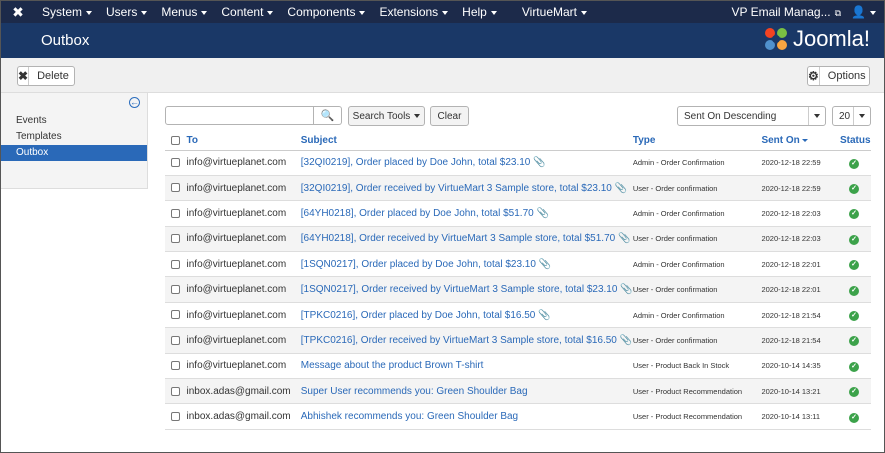  Describe the element at coordinates (386, 116) in the screenshot. I see `search-tools-button: Search Tools` at that location.